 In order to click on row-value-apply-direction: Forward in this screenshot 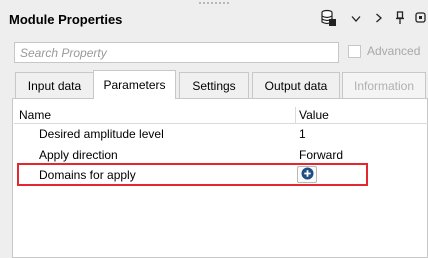, I will do `click(321, 155)`.